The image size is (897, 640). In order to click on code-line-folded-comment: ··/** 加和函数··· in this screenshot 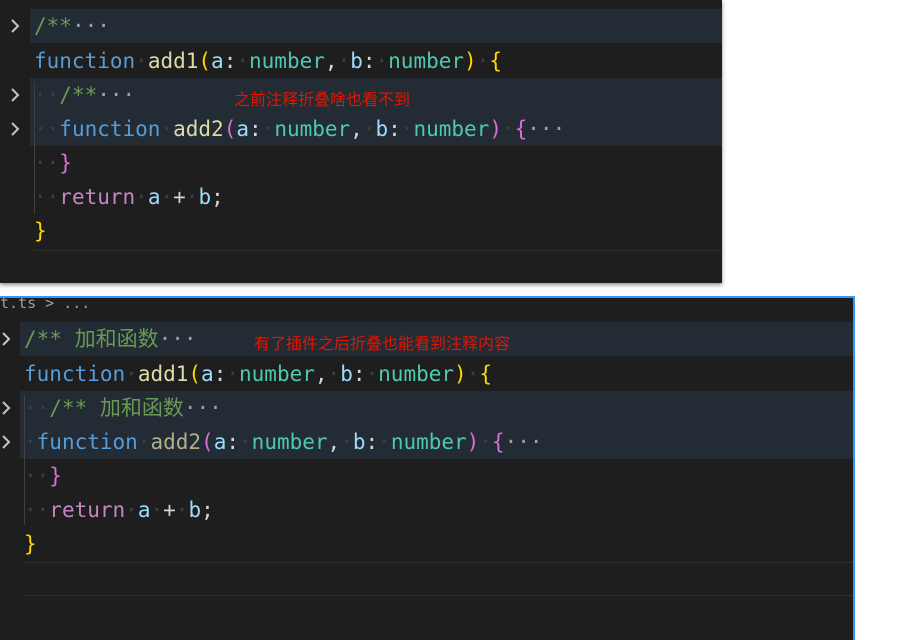, I will do `click(123, 408)`.